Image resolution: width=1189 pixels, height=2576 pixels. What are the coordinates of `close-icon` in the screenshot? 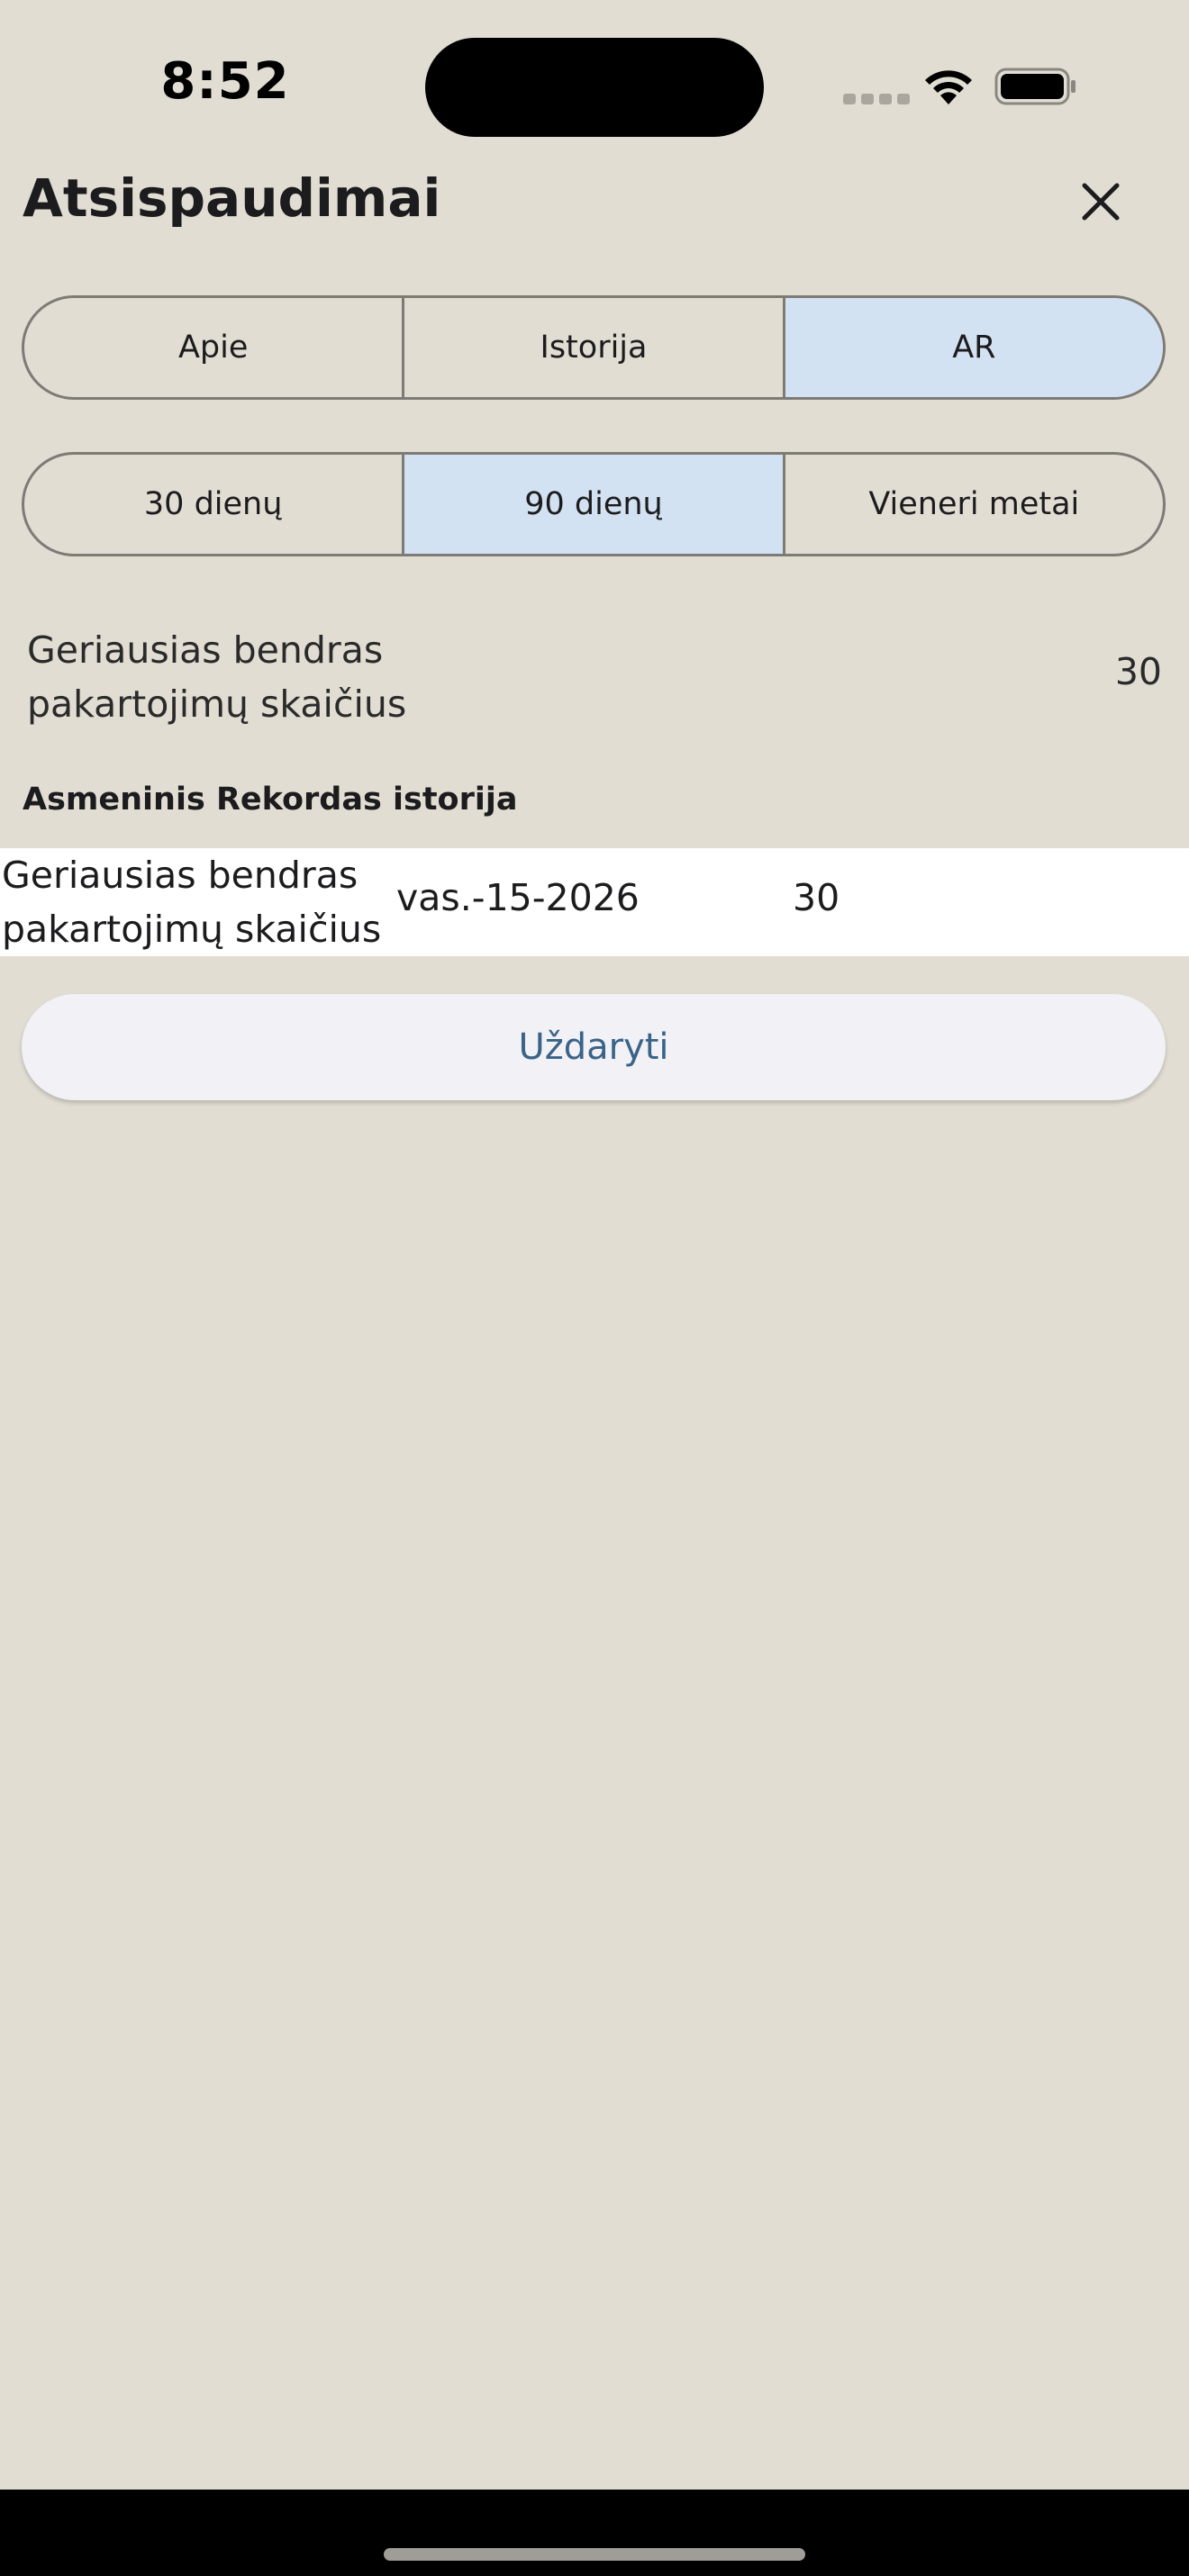 It's located at (1101, 202).